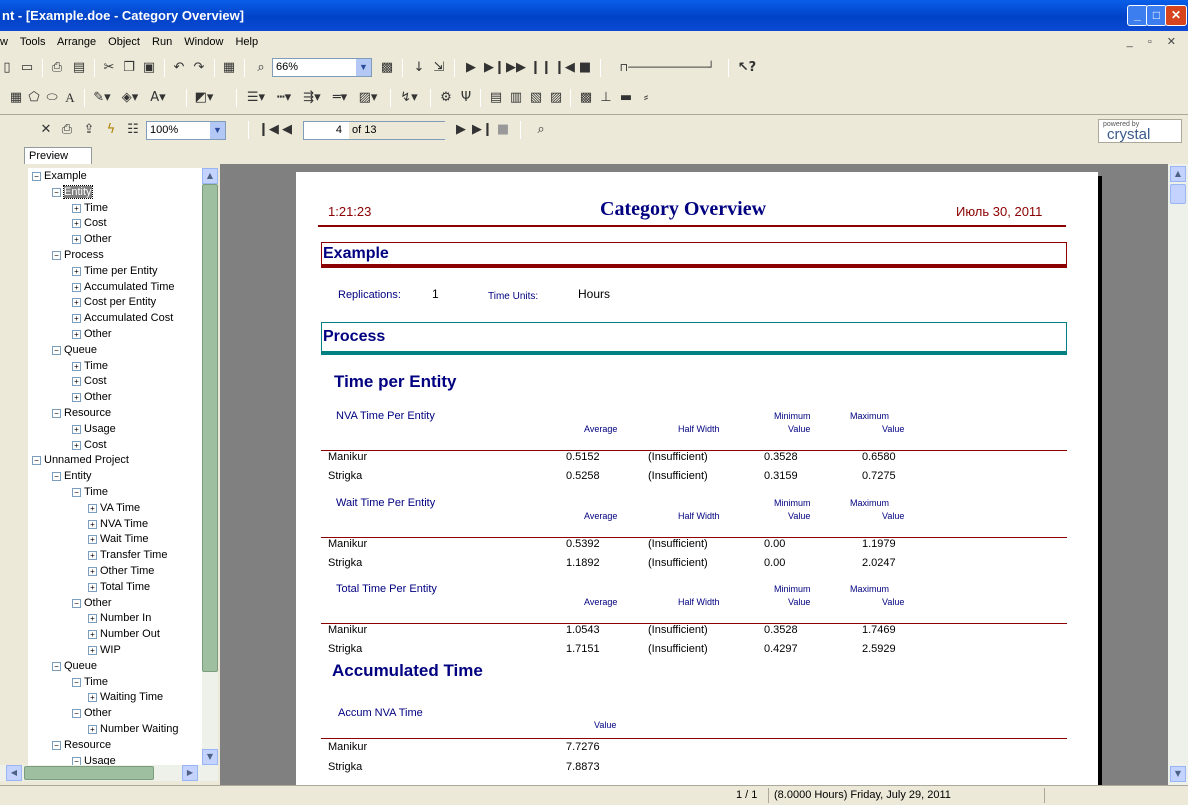 The width and height of the screenshot is (1188, 805). What do you see at coordinates (210, 757) in the screenshot?
I see `scroll-down-icon: ▼` at bounding box center [210, 757].